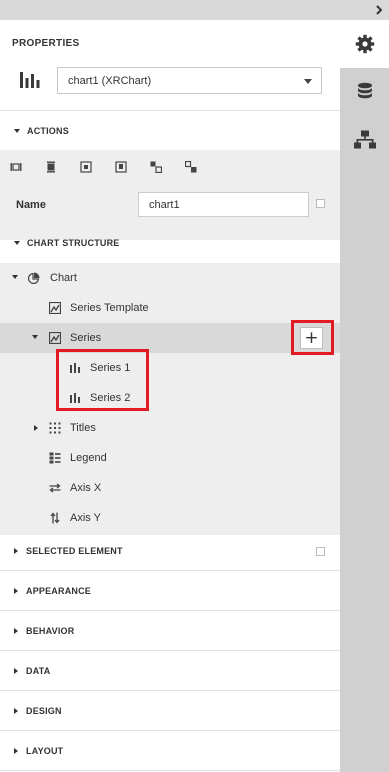  Describe the element at coordinates (55, 308) in the screenshot. I see `series-template-icon` at that location.